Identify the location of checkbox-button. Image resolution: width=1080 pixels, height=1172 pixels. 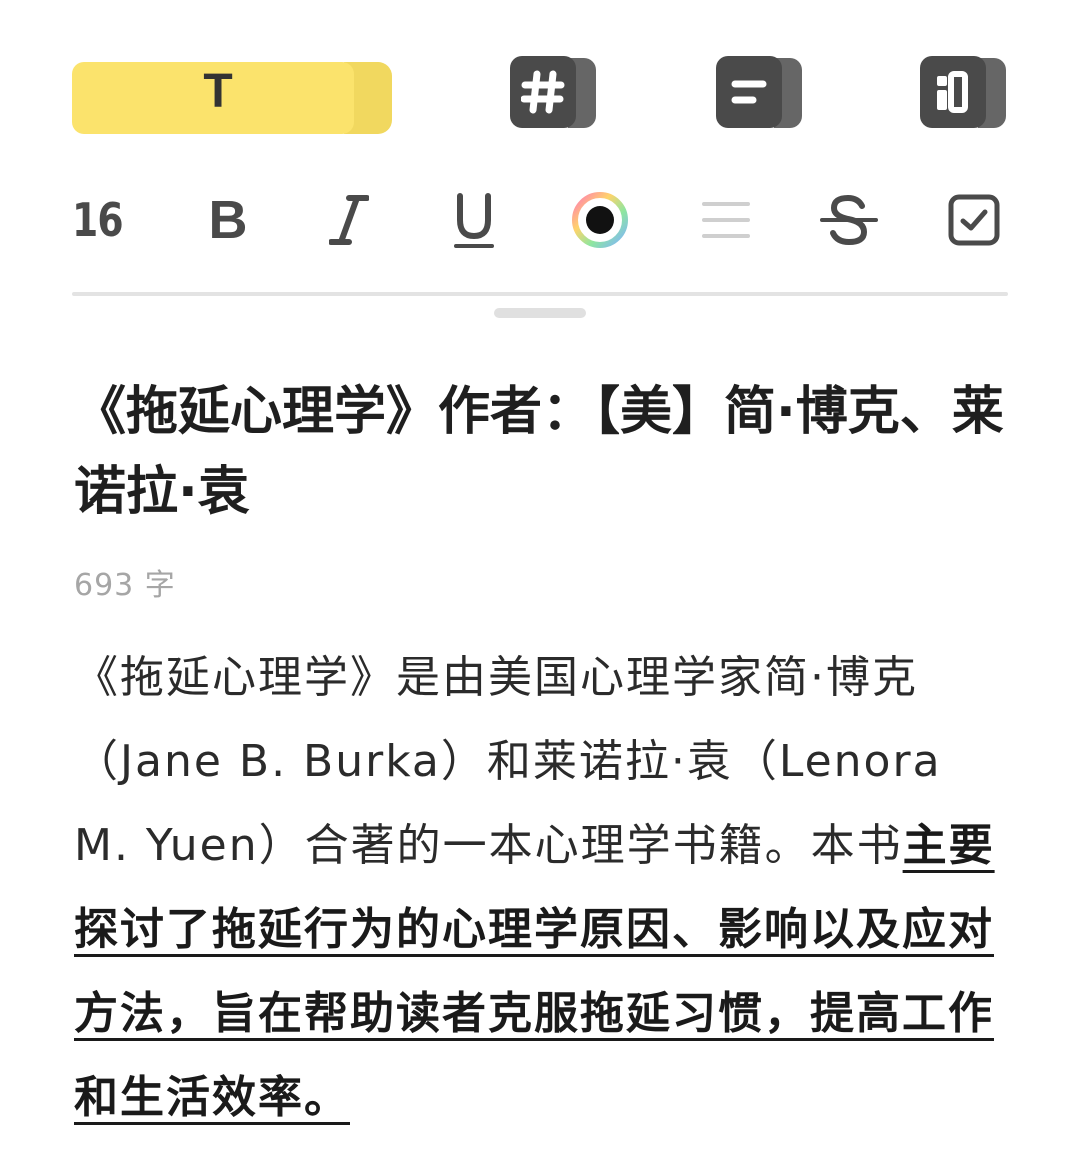
(974, 220).